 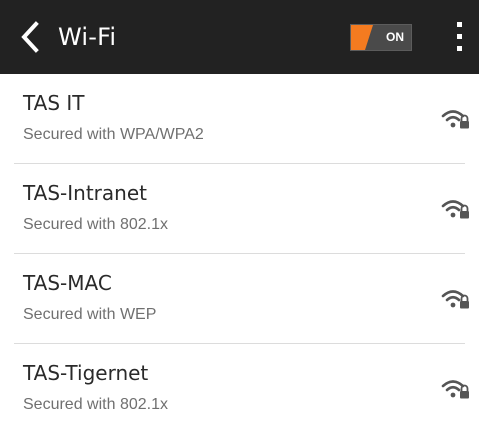 I want to click on page-title: Wi-Fi, so click(x=87, y=37).